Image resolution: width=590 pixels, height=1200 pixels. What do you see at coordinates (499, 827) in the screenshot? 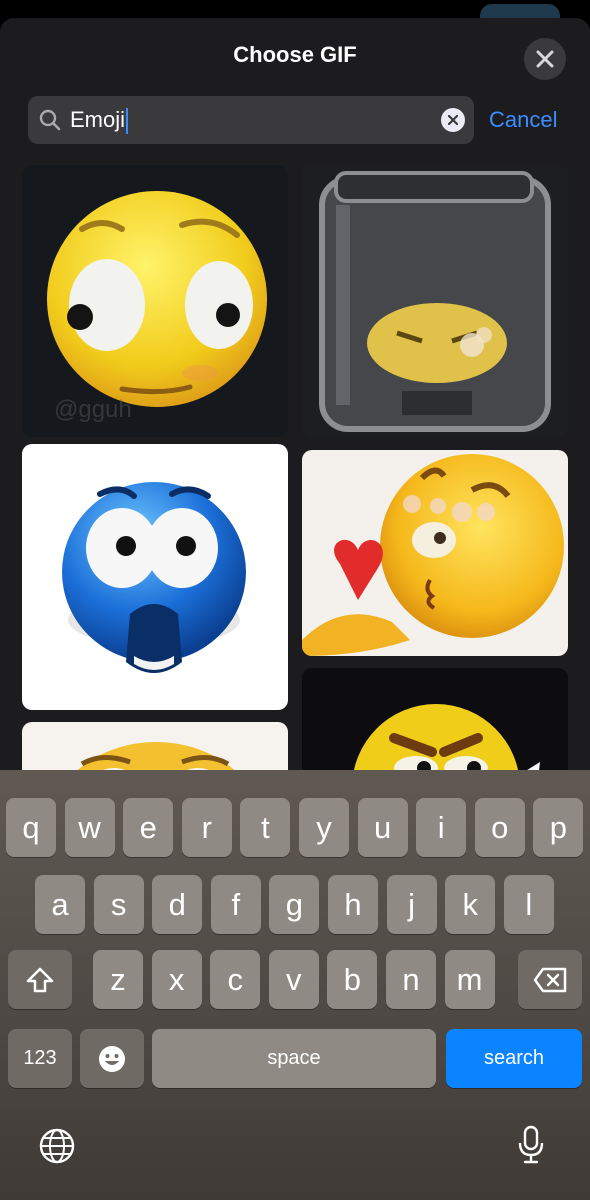
I see `key-o: o` at bounding box center [499, 827].